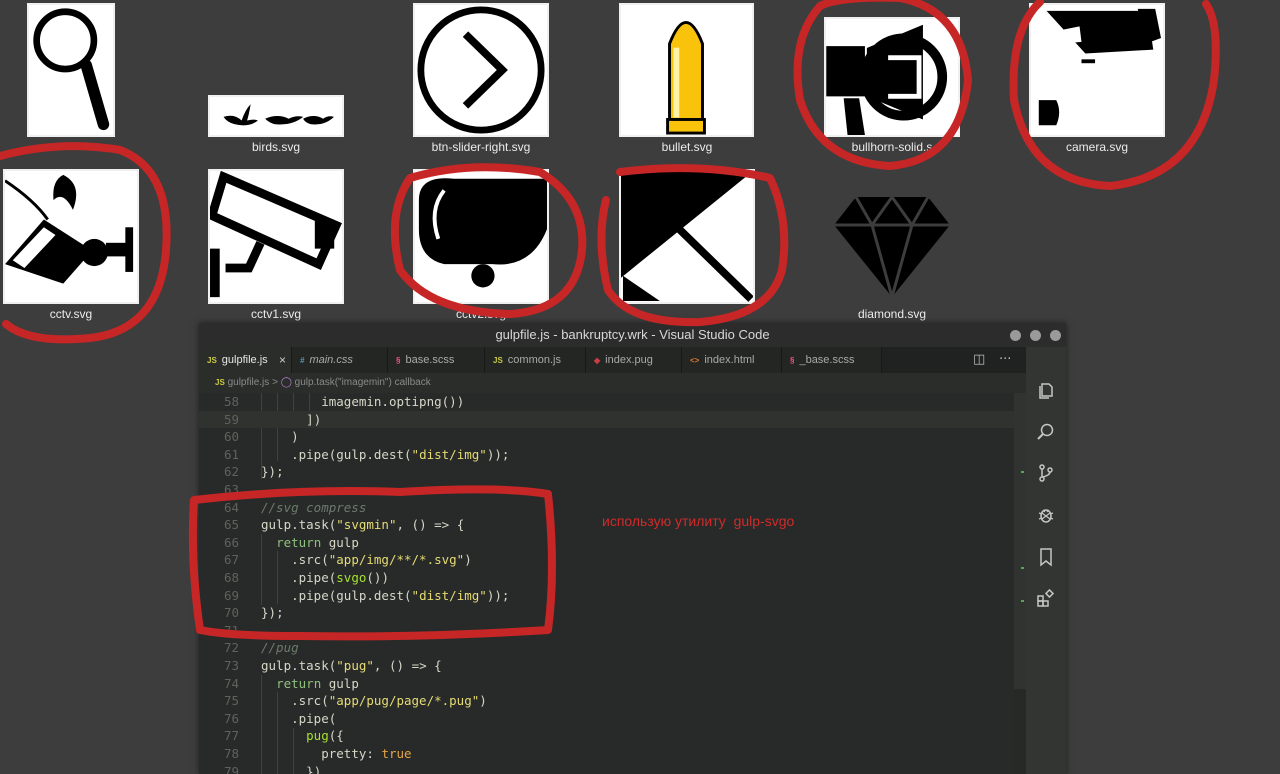 This screenshot has height=774, width=1280. What do you see at coordinates (606, 613) in the screenshot?
I see `code-line: 70});` at bounding box center [606, 613].